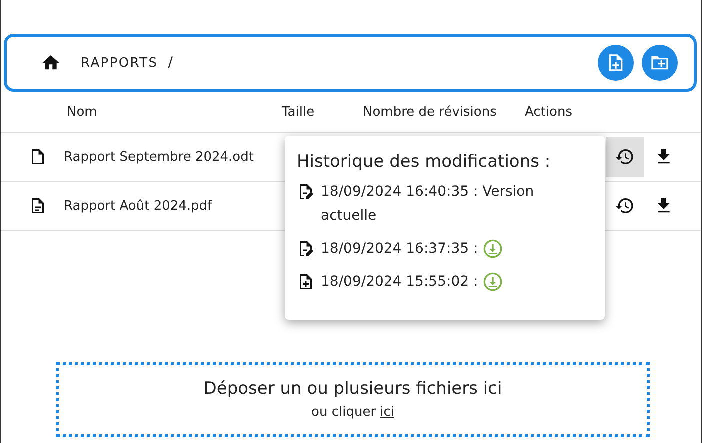 This screenshot has width=702, height=443. Describe the element at coordinates (616, 63) in the screenshot. I see `new-file-button` at that location.